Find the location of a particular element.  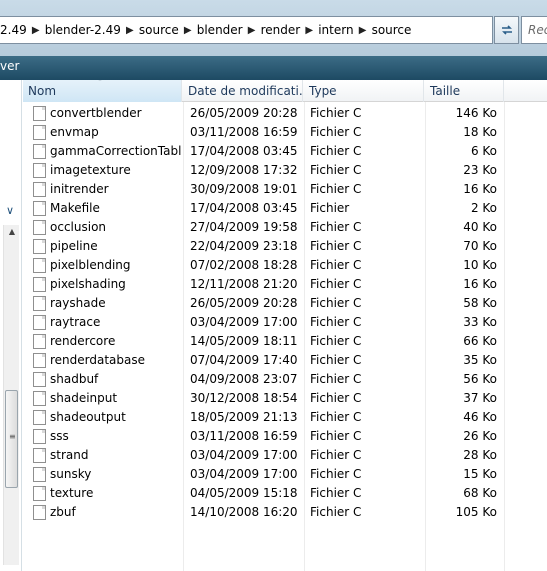

file-row: pipeline 22/04/2009 23:18 Fichier C 70 Ko is located at coordinates (285, 246).